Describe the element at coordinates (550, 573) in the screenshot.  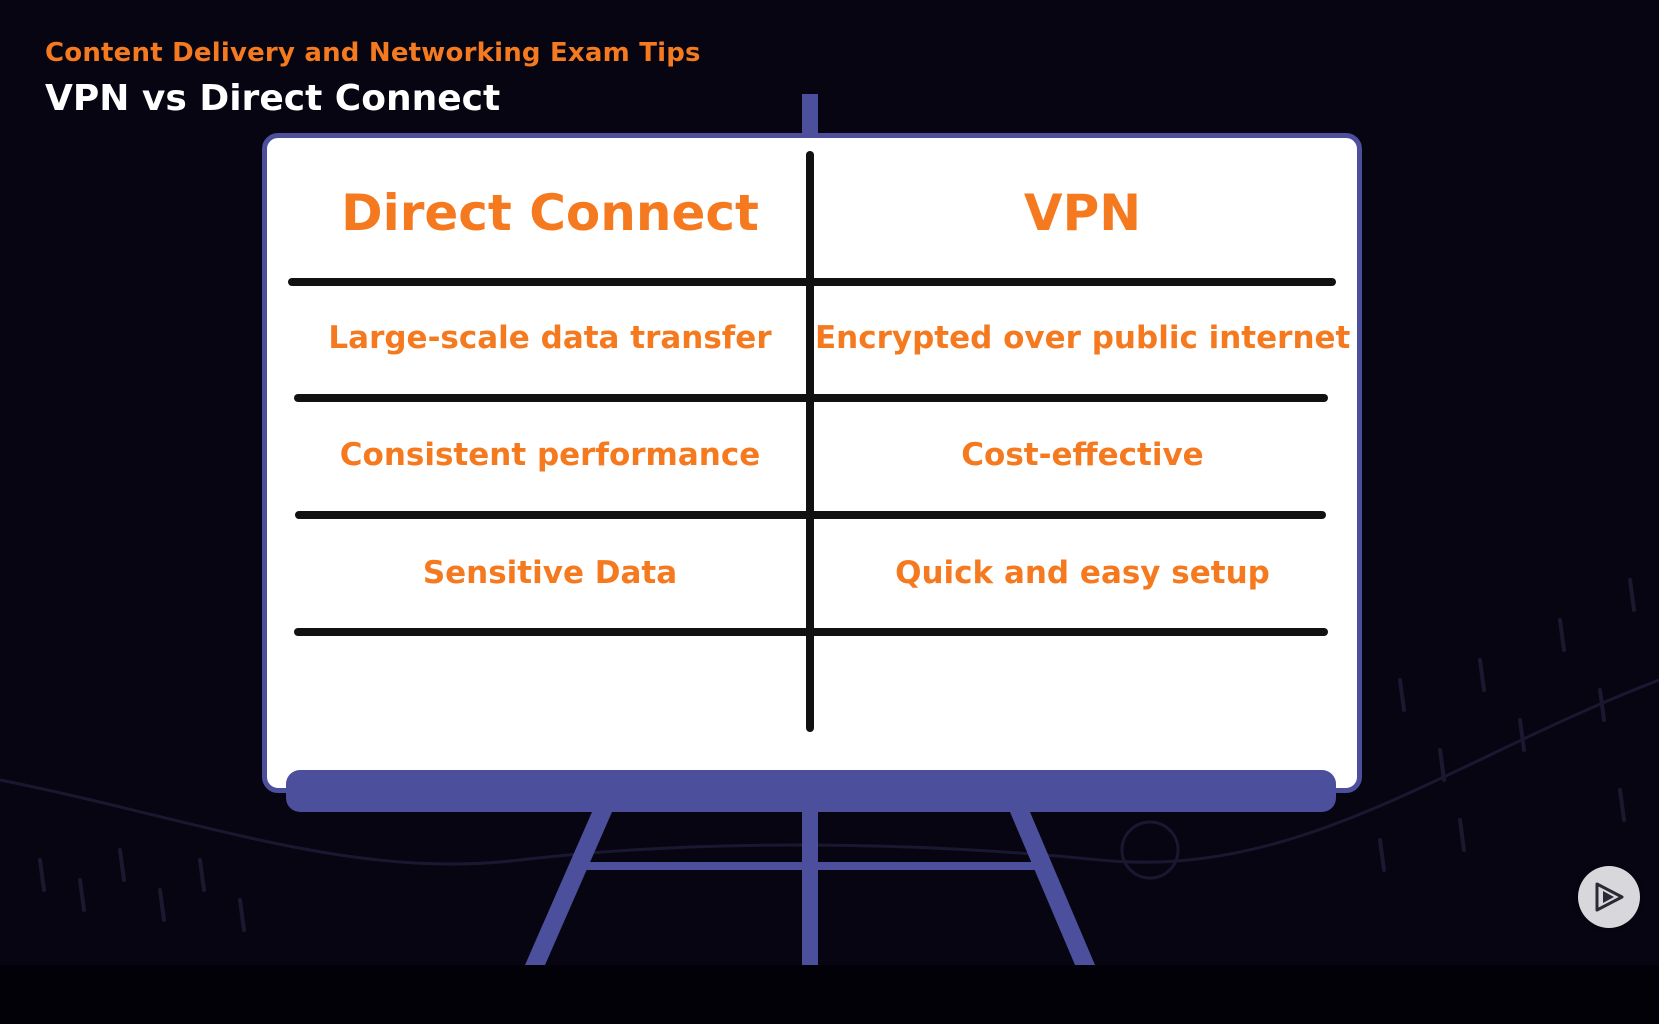
I see `table-cell: Sensitive Data` at that location.